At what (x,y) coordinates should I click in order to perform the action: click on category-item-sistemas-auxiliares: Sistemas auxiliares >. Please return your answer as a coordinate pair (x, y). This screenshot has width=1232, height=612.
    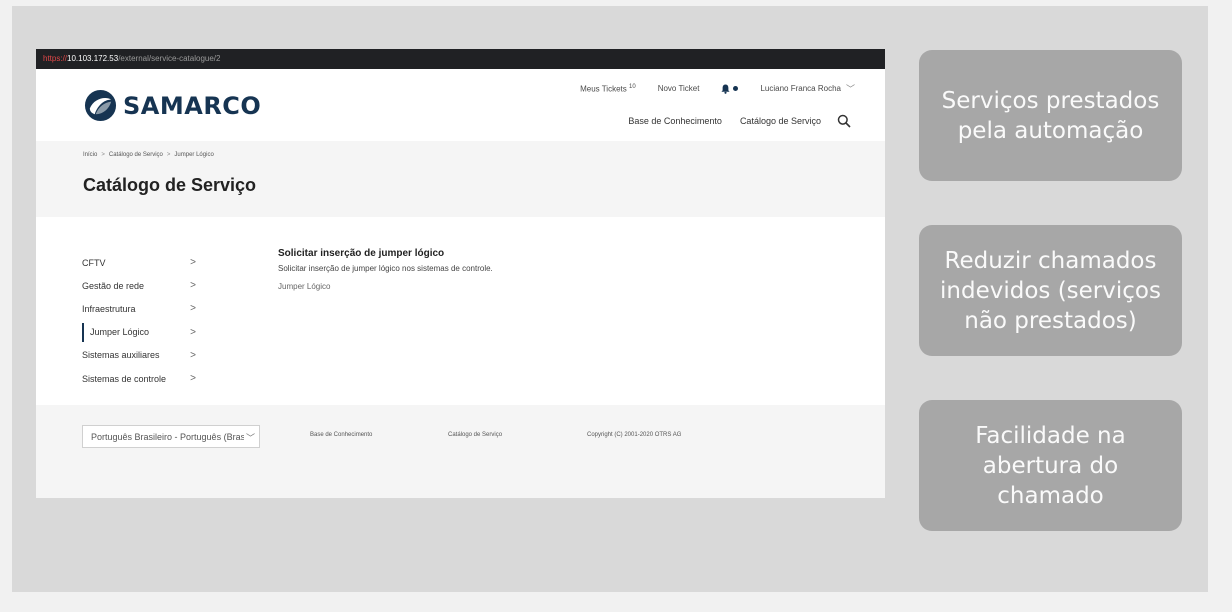
    Looking at the image, I should click on (142, 355).